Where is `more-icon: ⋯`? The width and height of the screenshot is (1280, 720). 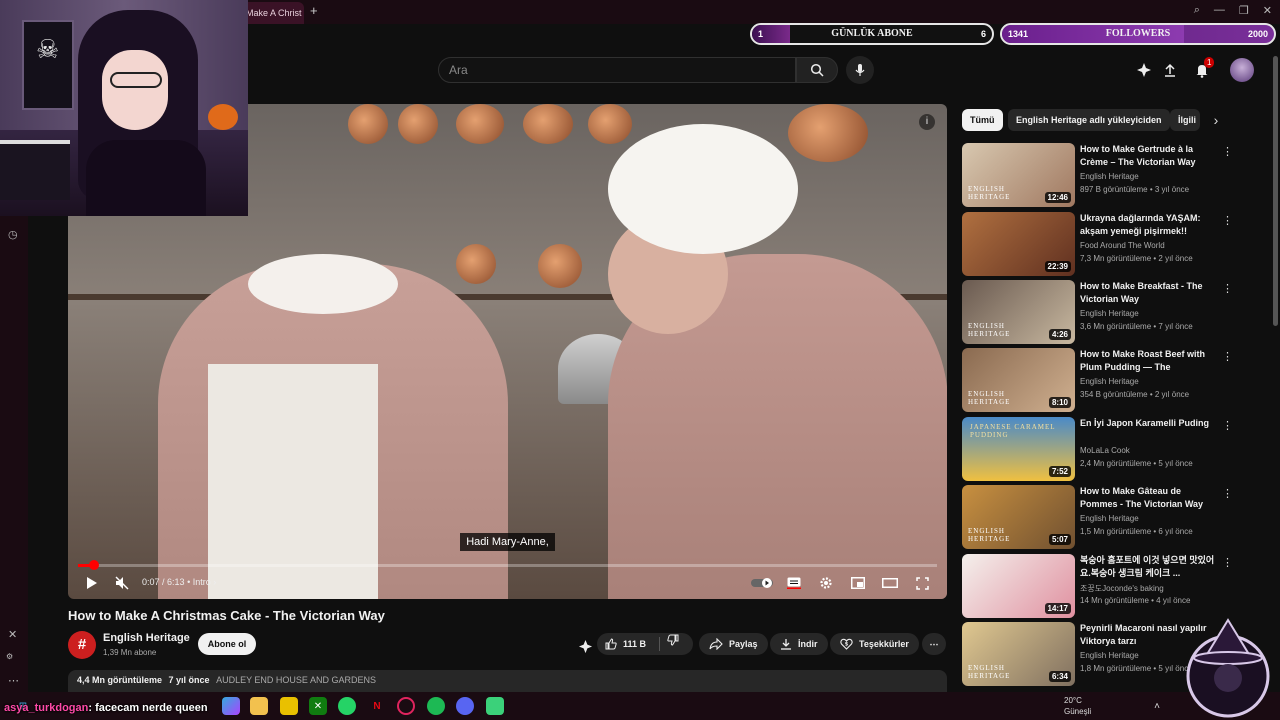 more-icon: ⋯ is located at coordinates (13, 680).